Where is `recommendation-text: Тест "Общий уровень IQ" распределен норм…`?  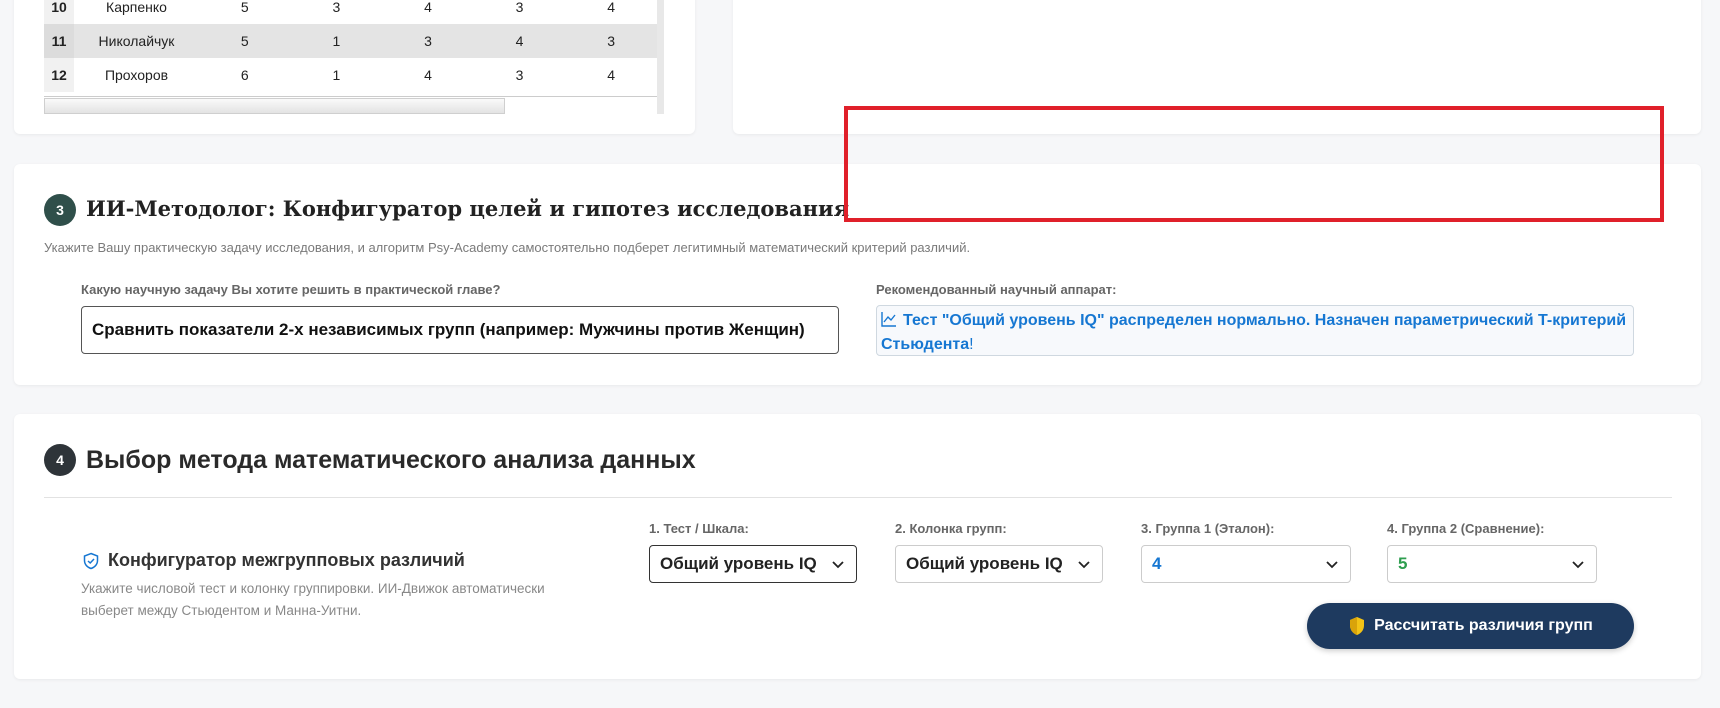
recommendation-text: Тест "Общий уровень IQ" распределен норм… is located at coordinates (1254, 332).